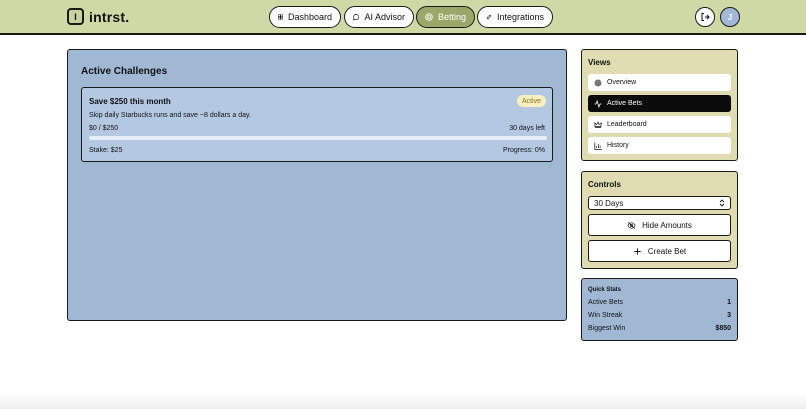  What do you see at coordinates (729, 315) in the screenshot?
I see `stat-value: 3` at bounding box center [729, 315].